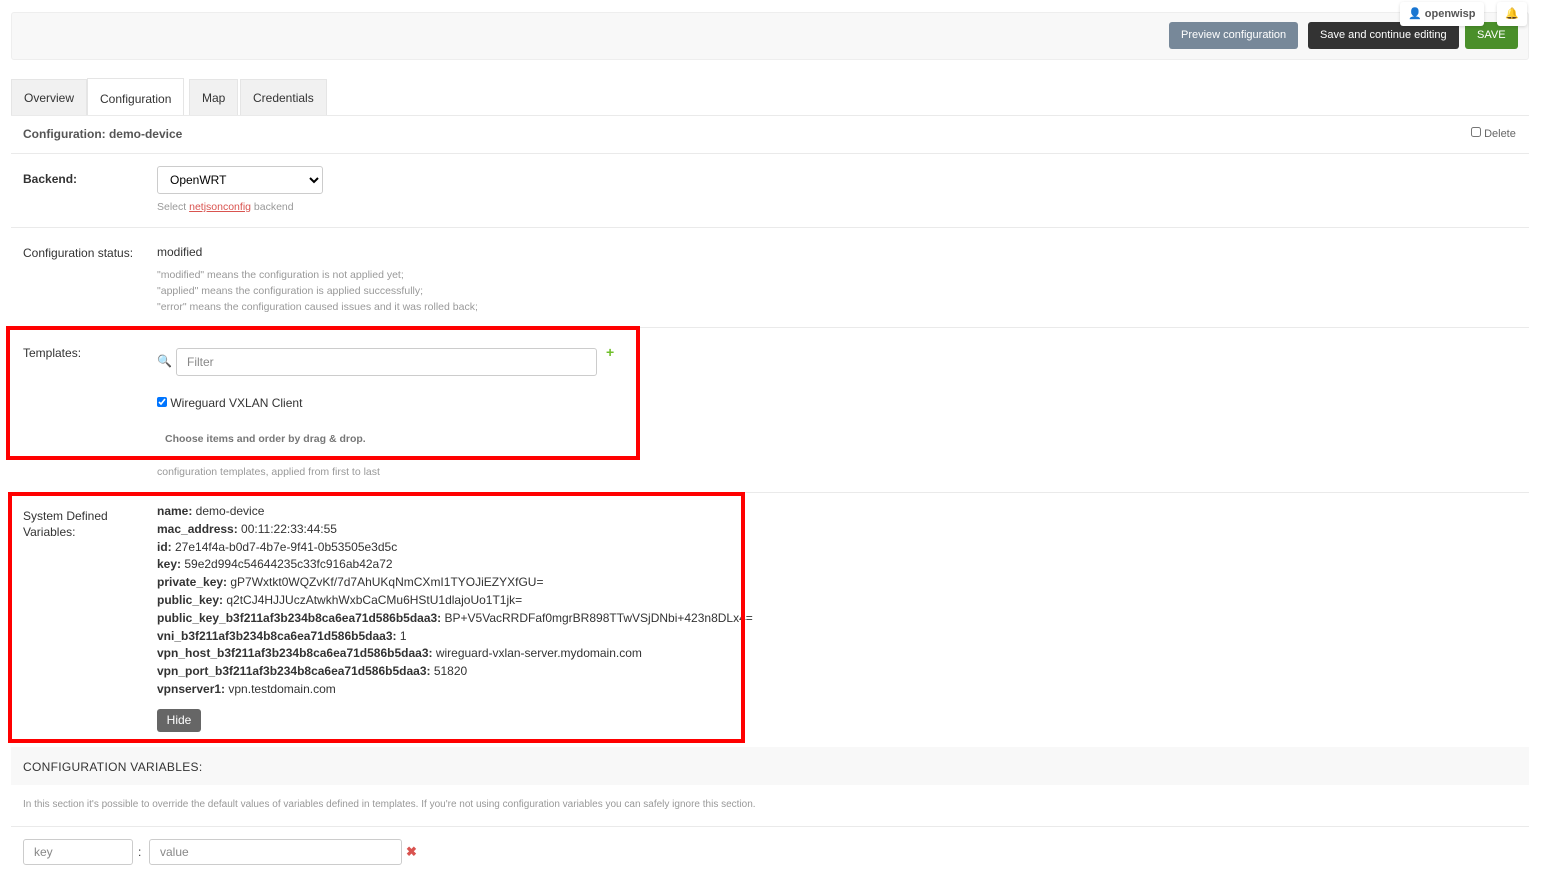  I want to click on var-key-input, so click(78, 852).